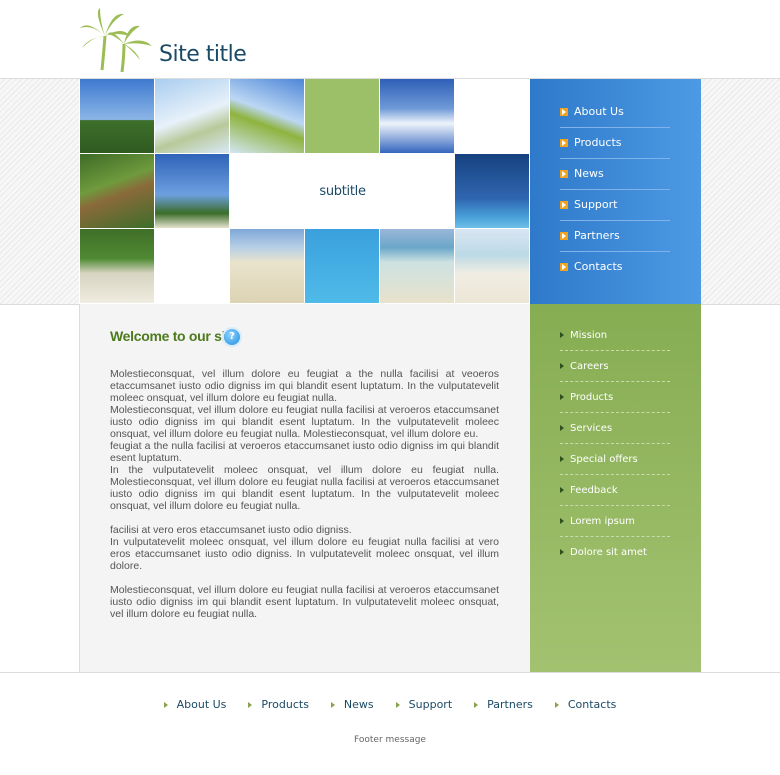 This screenshot has height=775, width=780. I want to click on footer-link-label: News, so click(358, 704).